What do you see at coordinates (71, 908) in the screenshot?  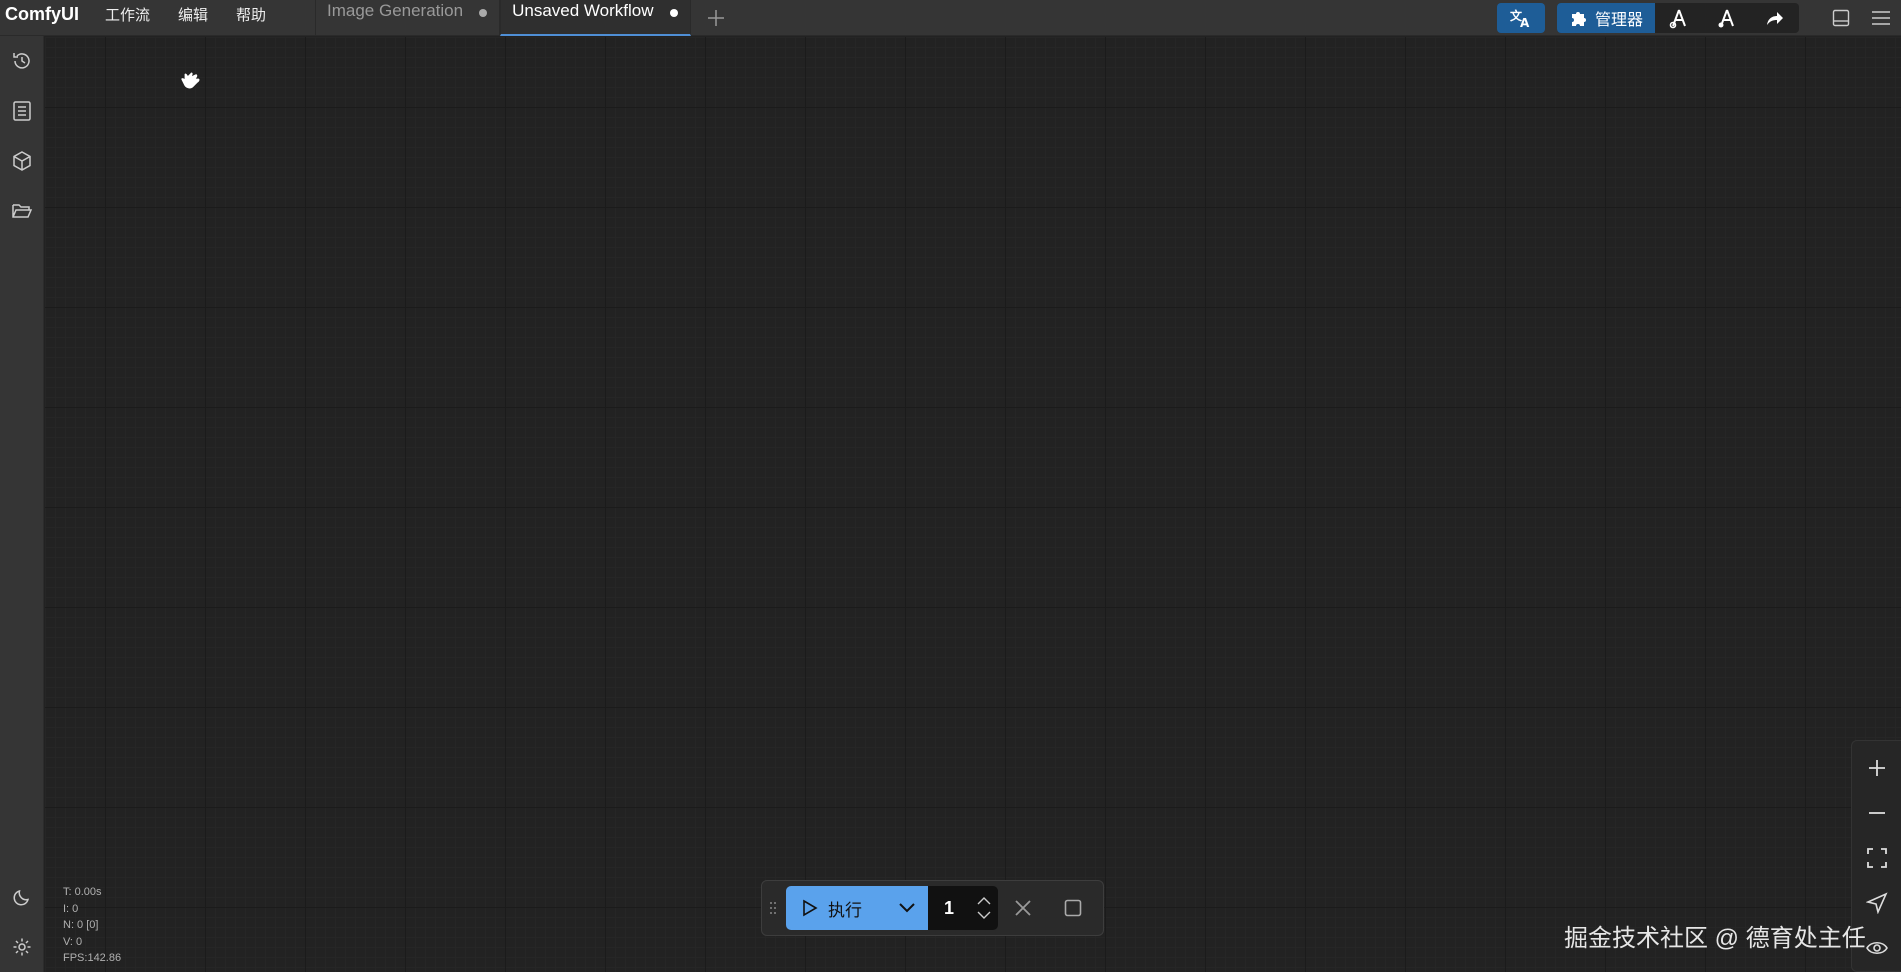 I see `stat-i: I: 0` at bounding box center [71, 908].